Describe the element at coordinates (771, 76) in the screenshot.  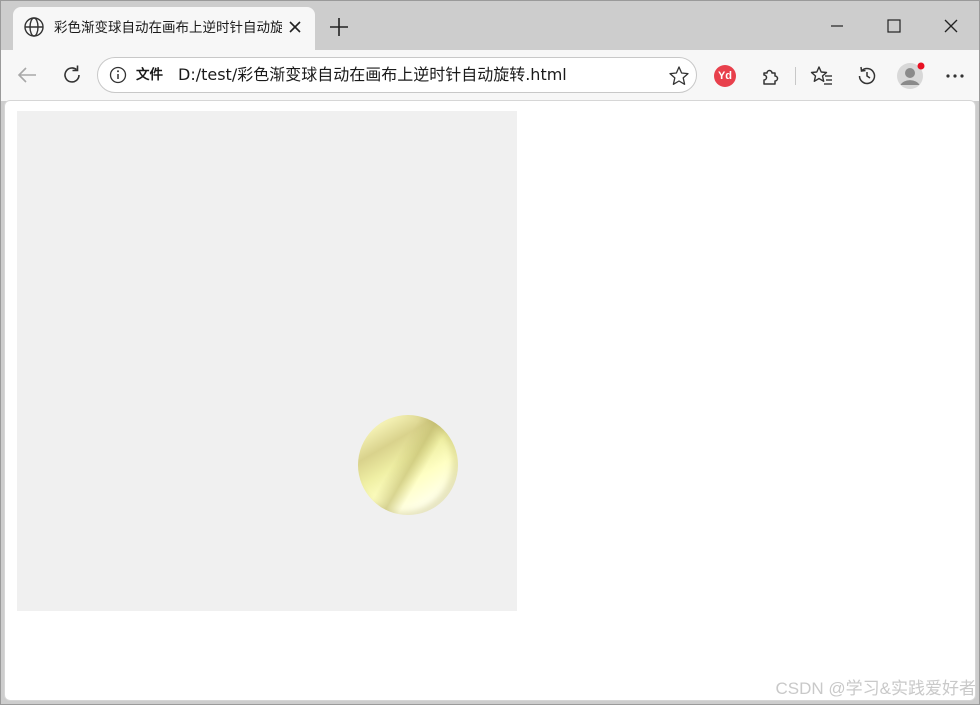
I see `extensions-puzzle-icon` at that location.